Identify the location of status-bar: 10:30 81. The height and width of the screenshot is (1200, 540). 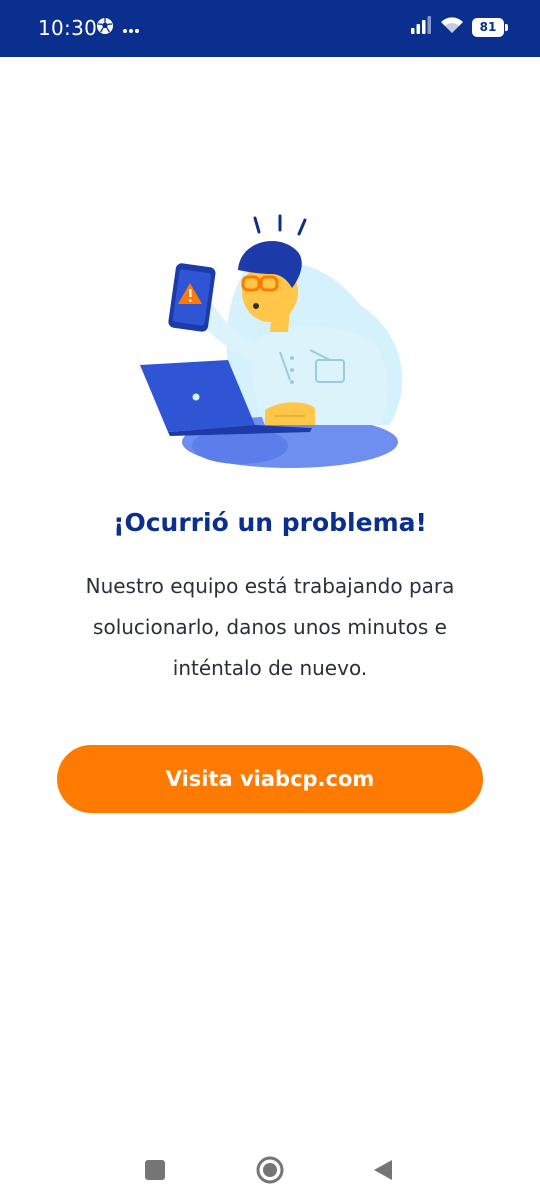
(270, 28).